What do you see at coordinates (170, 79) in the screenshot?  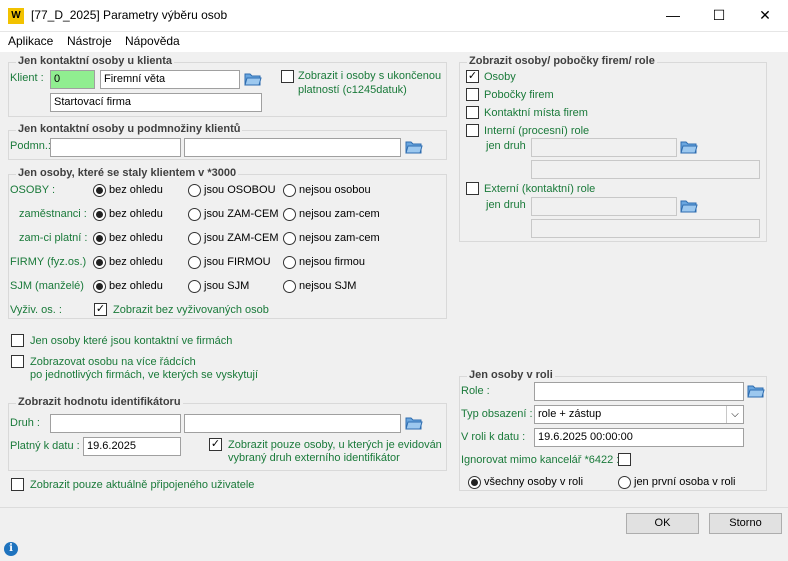 I see `client-name-input: Firemní věta` at bounding box center [170, 79].